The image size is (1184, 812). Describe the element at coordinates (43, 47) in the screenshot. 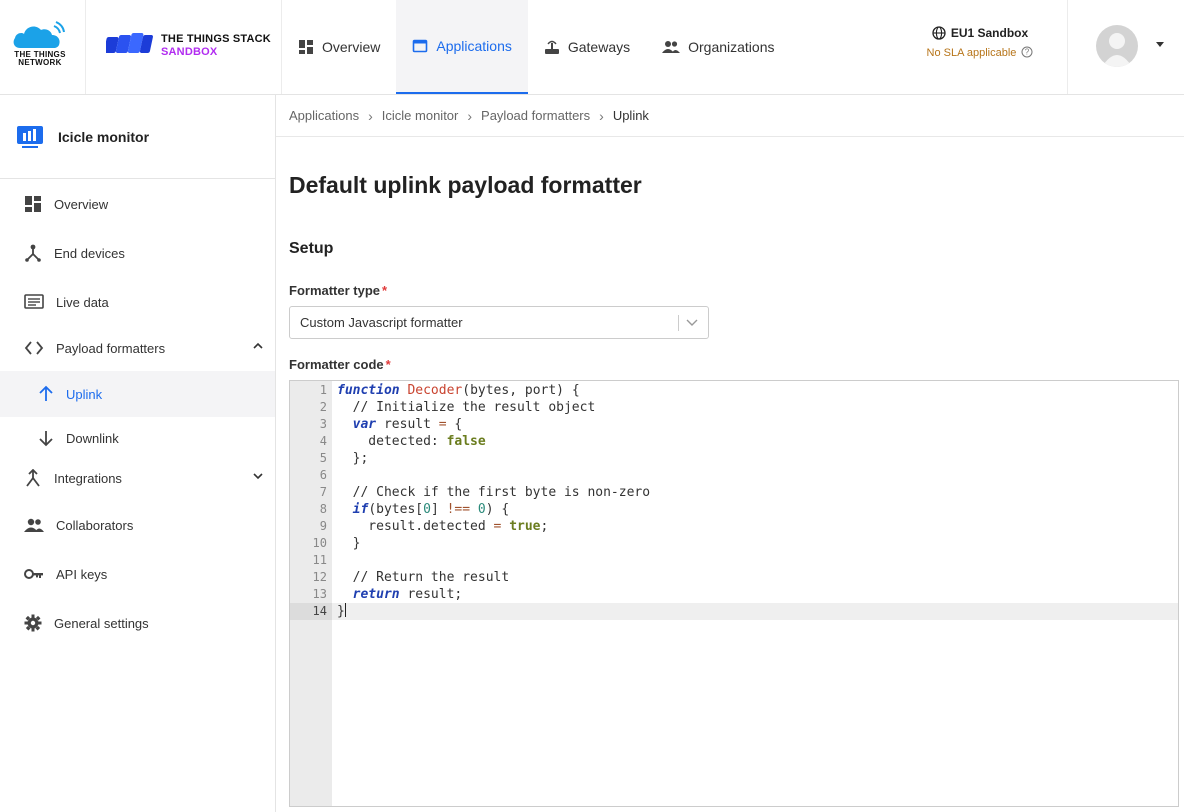

I see `ttn-logo: THE THINGS NETWORK` at that location.